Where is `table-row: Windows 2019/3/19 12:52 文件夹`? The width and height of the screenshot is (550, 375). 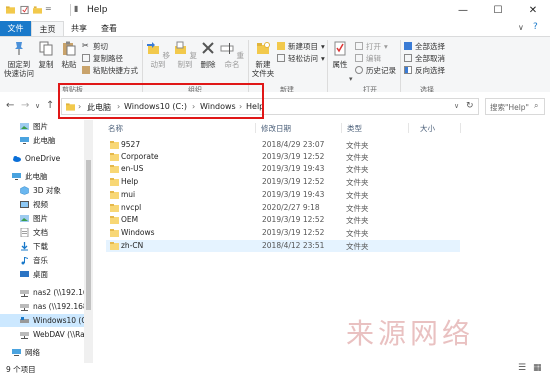
table-row: Windows 2019/3/19 12:52 文件夹 is located at coordinates (283, 233).